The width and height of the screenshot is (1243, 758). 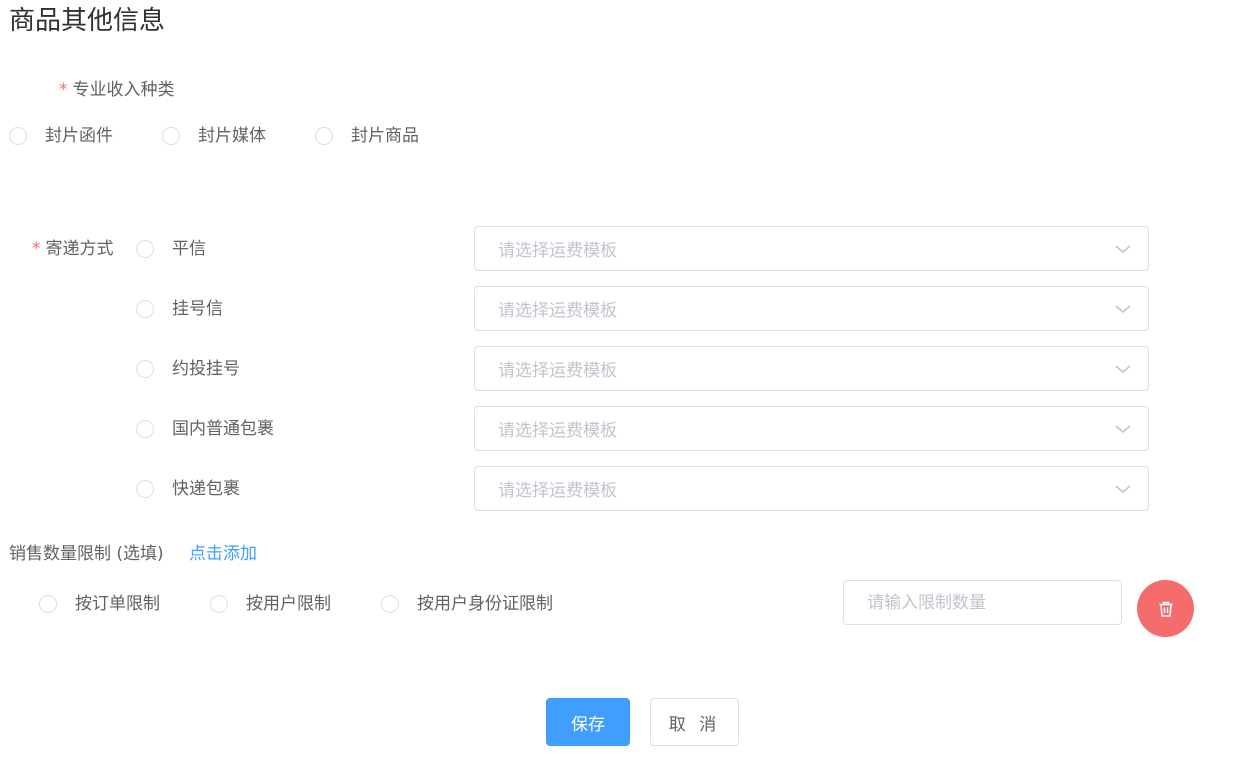 What do you see at coordinates (86, 554) in the screenshot?
I see `sales-limit-label: 销售数量限制 (选填)` at bounding box center [86, 554].